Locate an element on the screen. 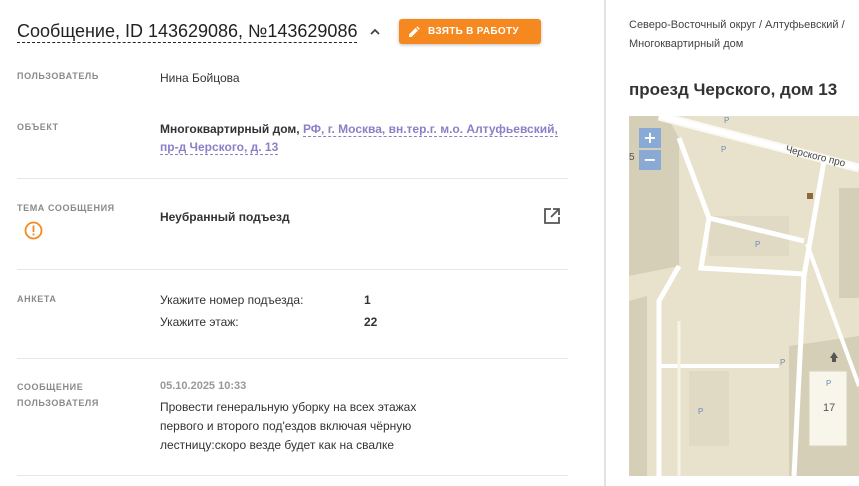 This screenshot has height=486, width=859. take-button-label: ВЗЯТЬ В РАБОТУ is located at coordinates (473, 31).